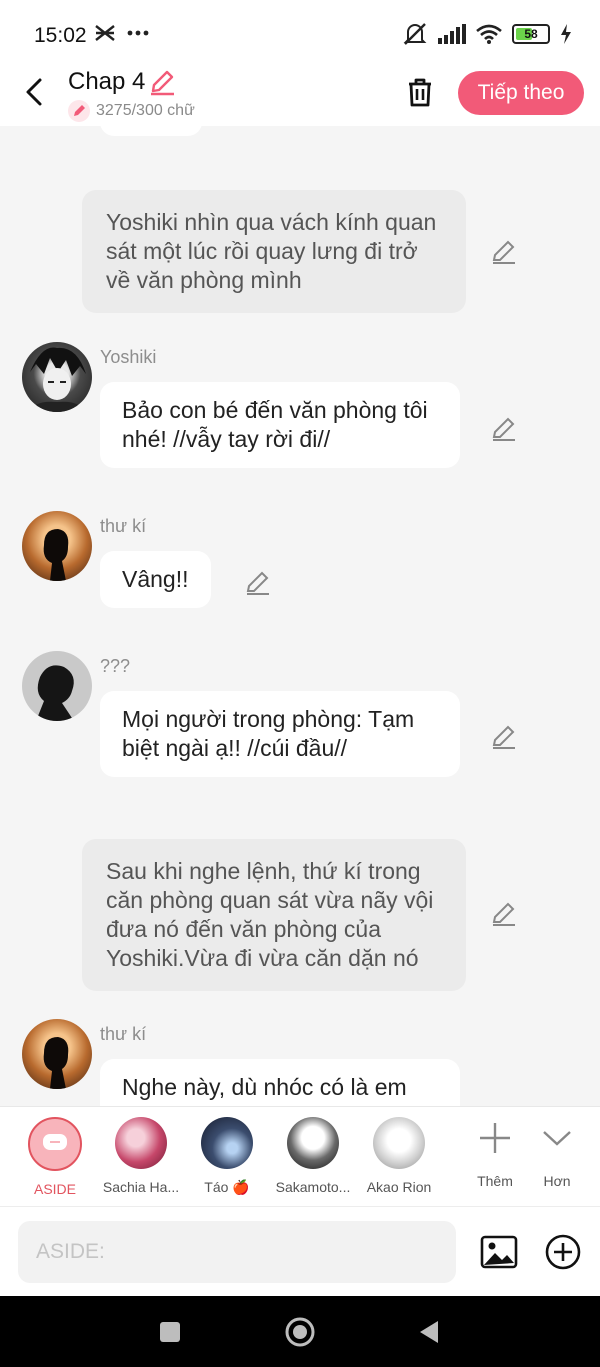  I want to click on word-count: 3275/300 chữ, so click(131, 111).